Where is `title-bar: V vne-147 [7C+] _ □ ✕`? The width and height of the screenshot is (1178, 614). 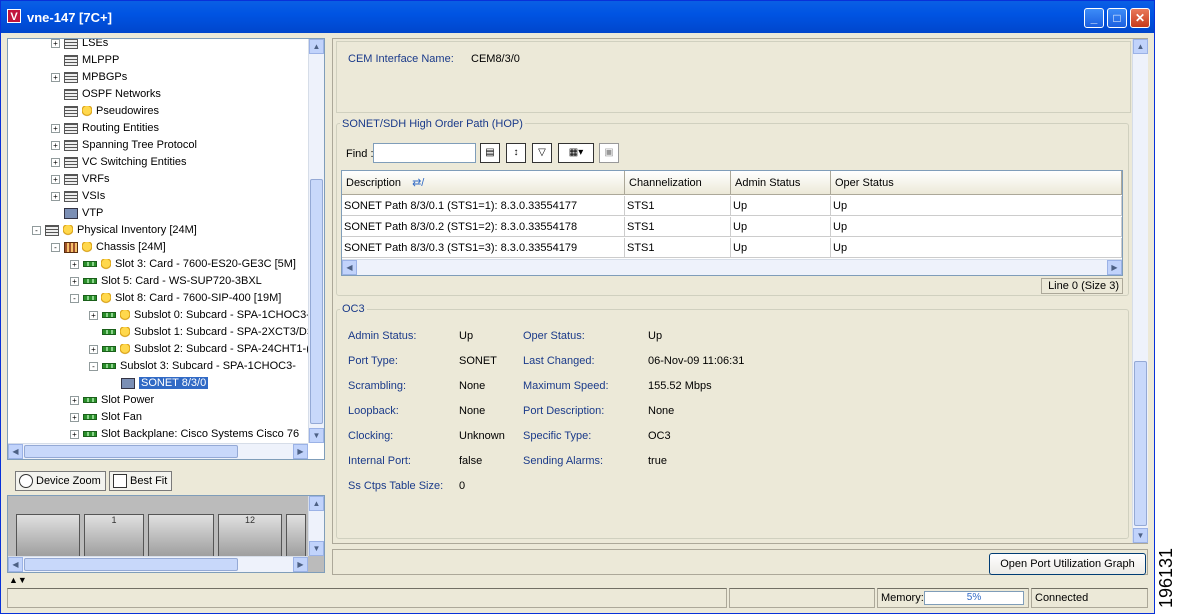
title-bar: V vne-147 [7C+] _ □ ✕ is located at coordinates (577, 17).